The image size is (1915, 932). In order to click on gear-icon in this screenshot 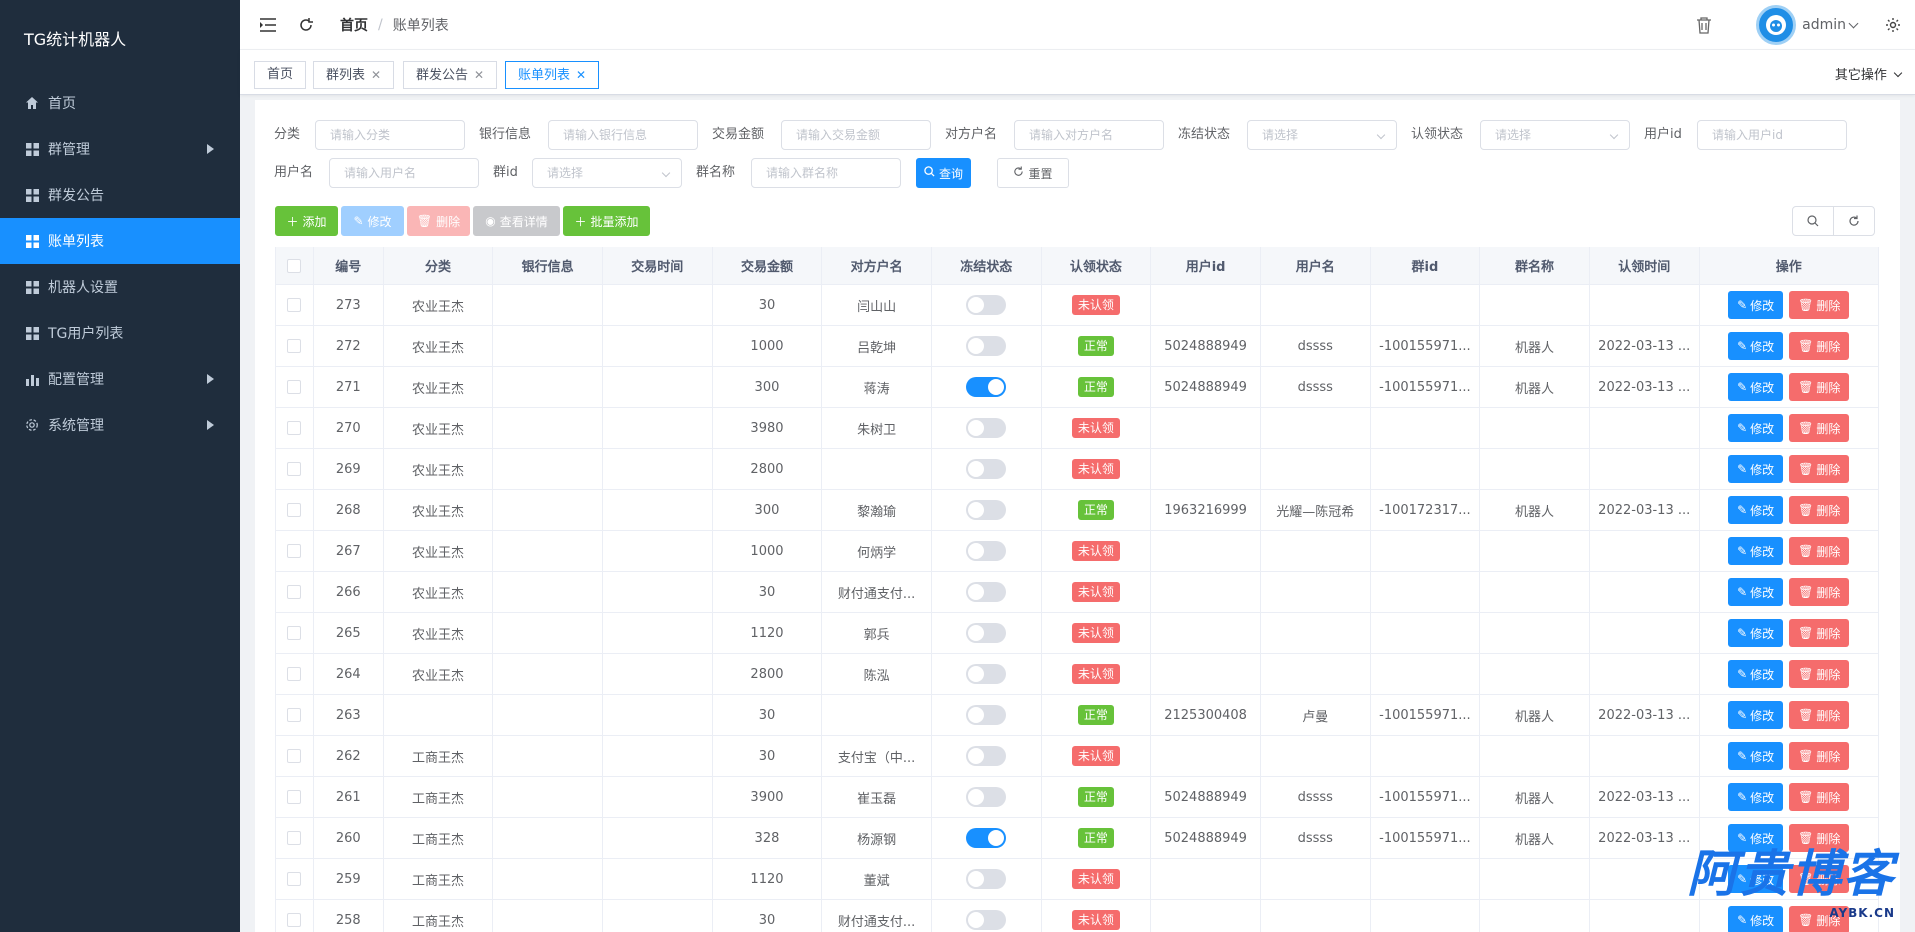, I will do `click(1893, 25)`.